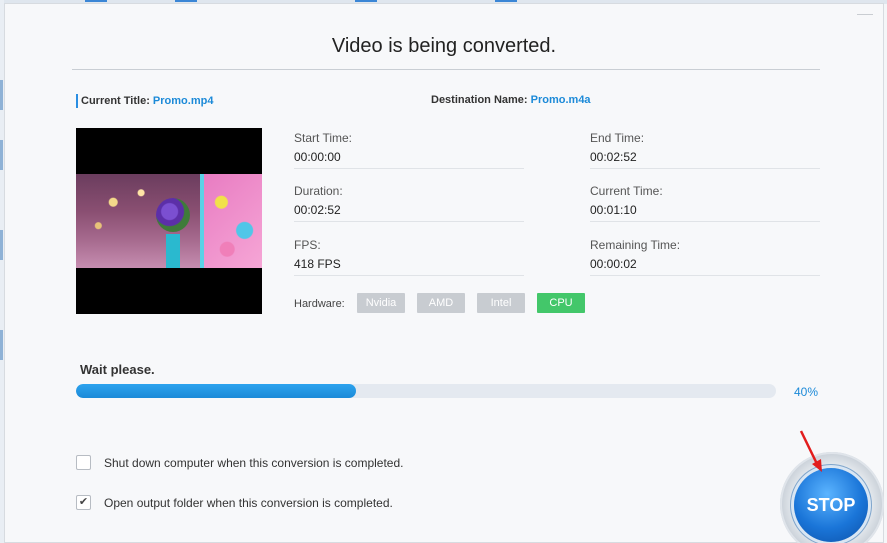 This screenshot has width=887, height=543. What do you see at coordinates (560, 100) in the screenshot?
I see `destination-value: Promo.m4a` at bounding box center [560, 100].